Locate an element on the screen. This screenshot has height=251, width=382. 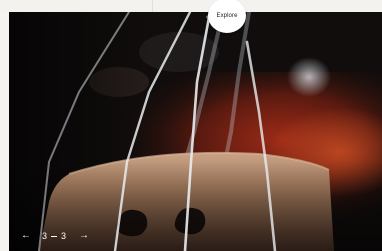
chevron-left-icon: ‹ is located at coordinates (207, 17).